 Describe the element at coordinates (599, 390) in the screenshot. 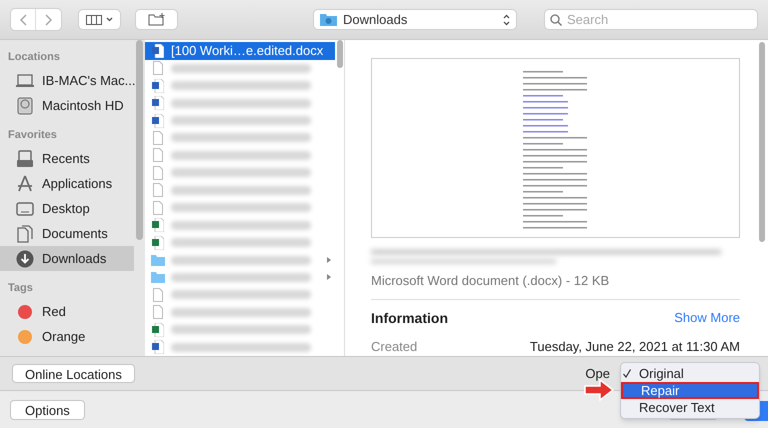

I see `pointer-arrow-icon` at that location.